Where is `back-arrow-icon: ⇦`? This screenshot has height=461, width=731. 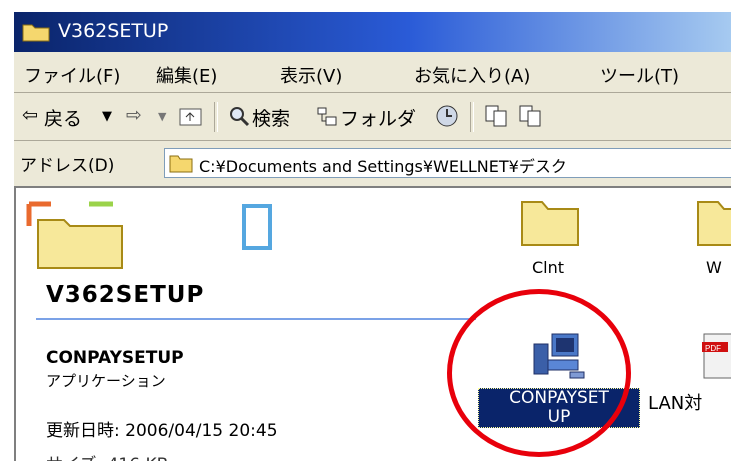
back-arrow-icon: ⇦ is located at coordinates (30, 115).